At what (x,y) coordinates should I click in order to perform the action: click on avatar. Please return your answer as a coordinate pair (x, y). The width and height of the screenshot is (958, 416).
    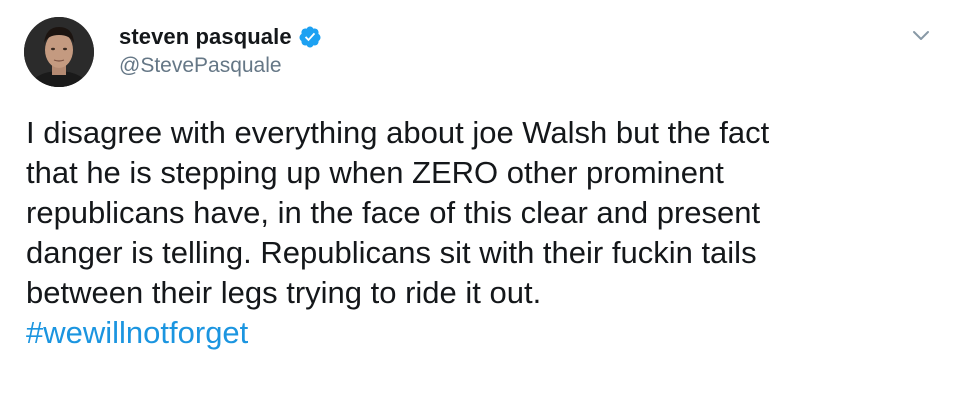
    Looking at the image, I should click on (59, 52).